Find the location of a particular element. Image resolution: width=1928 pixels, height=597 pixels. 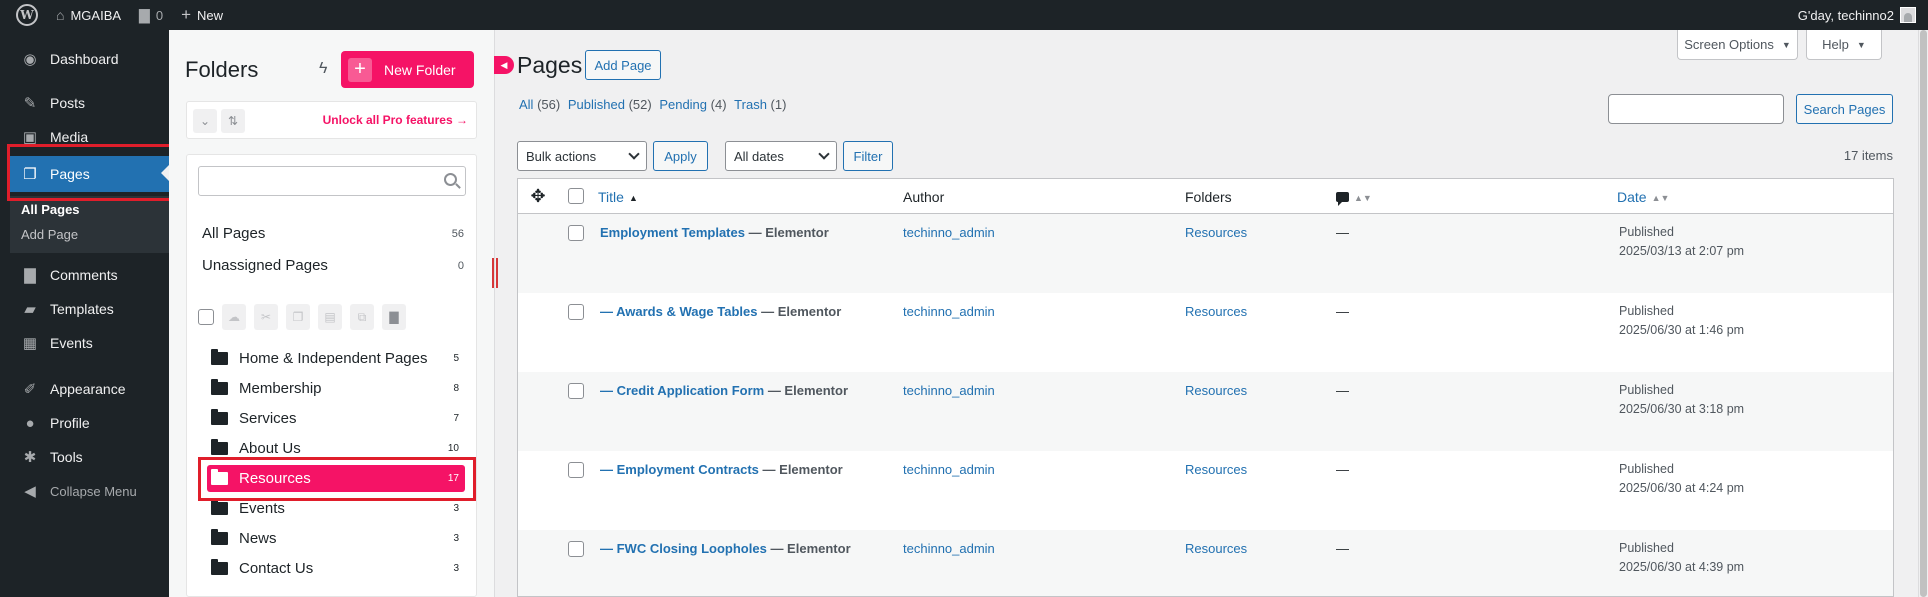

page-title-link: — FWC Closing Loopholes is located at coordinates (683, 548).